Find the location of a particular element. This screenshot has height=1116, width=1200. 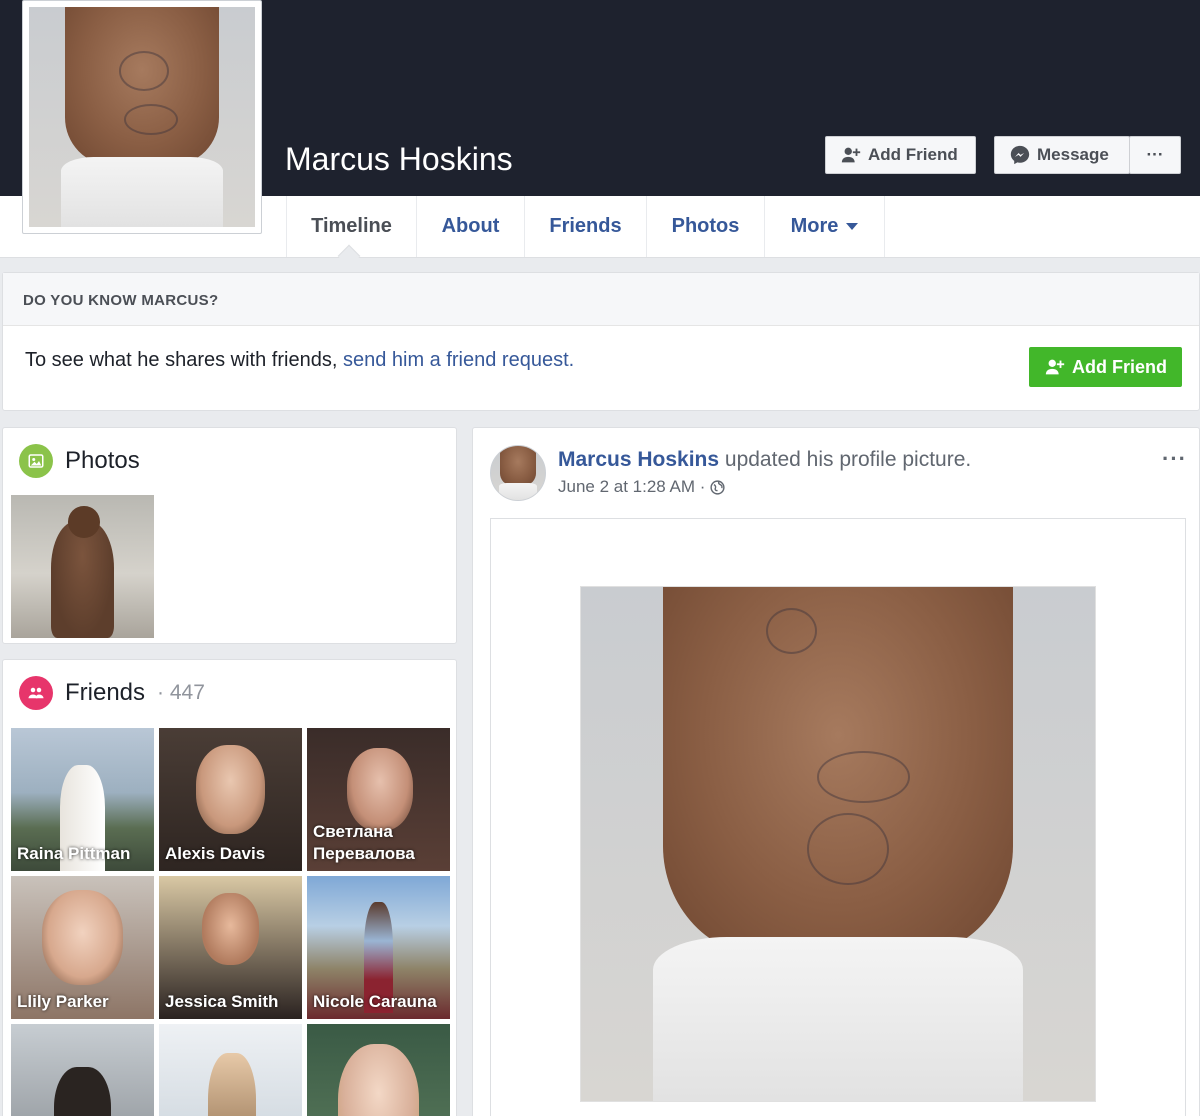

post-meta: June 2 at 1:28 AM · is located at coordinates (642, 487).